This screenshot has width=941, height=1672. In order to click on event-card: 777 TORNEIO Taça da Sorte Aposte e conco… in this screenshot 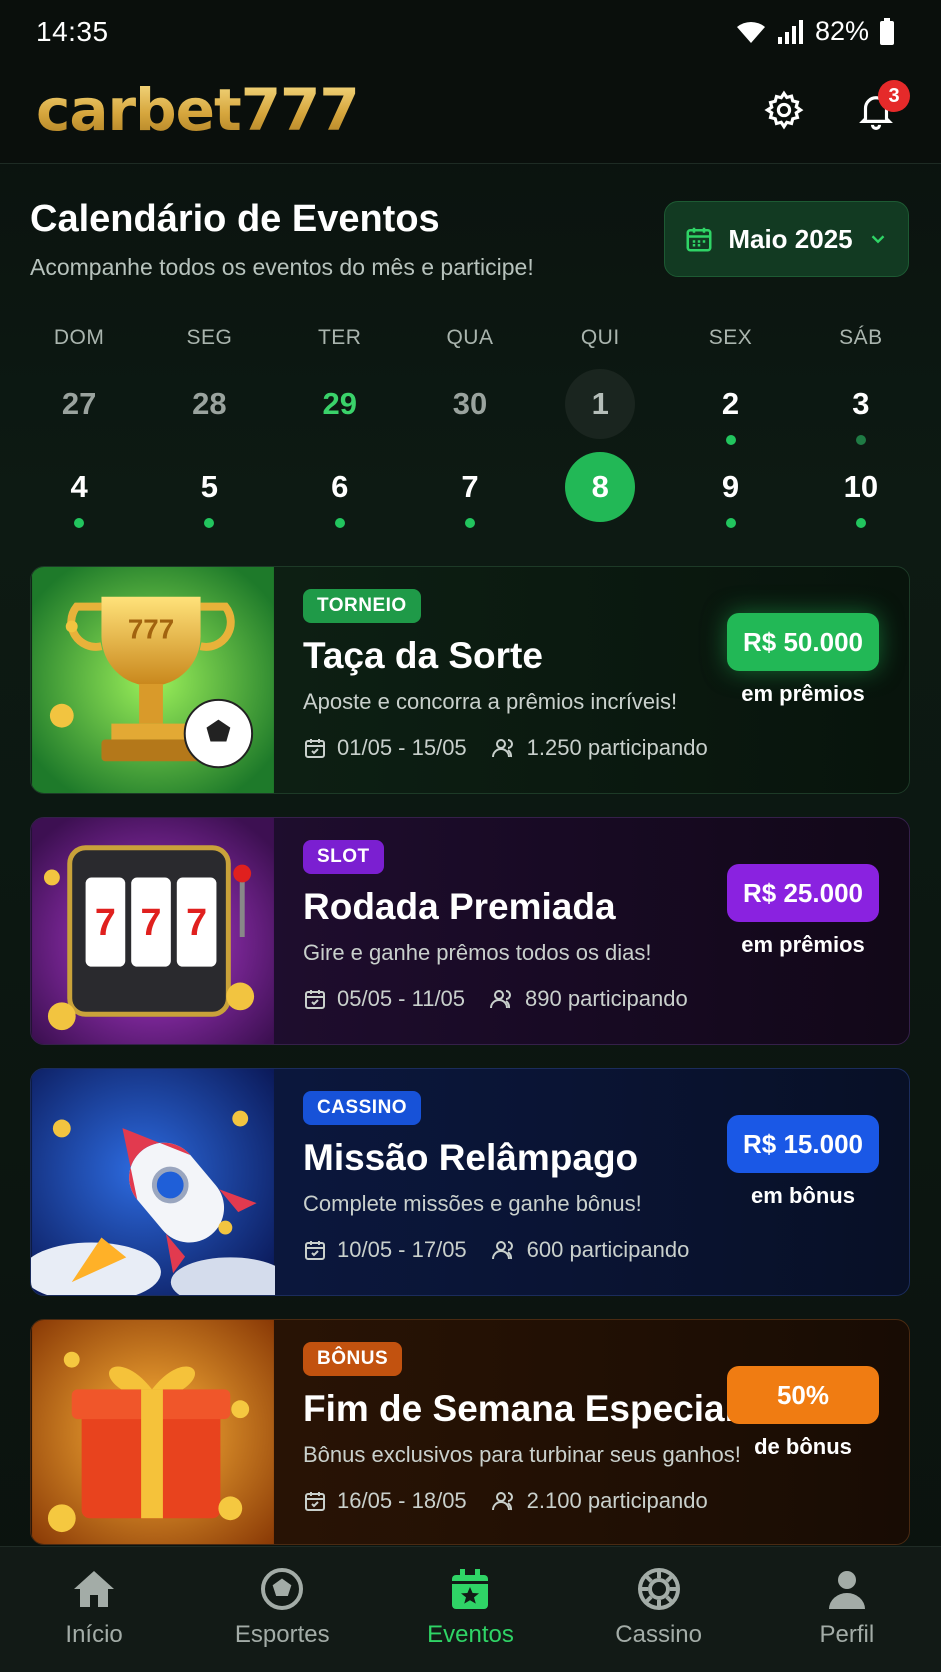, I will do `click(470, 680)`.